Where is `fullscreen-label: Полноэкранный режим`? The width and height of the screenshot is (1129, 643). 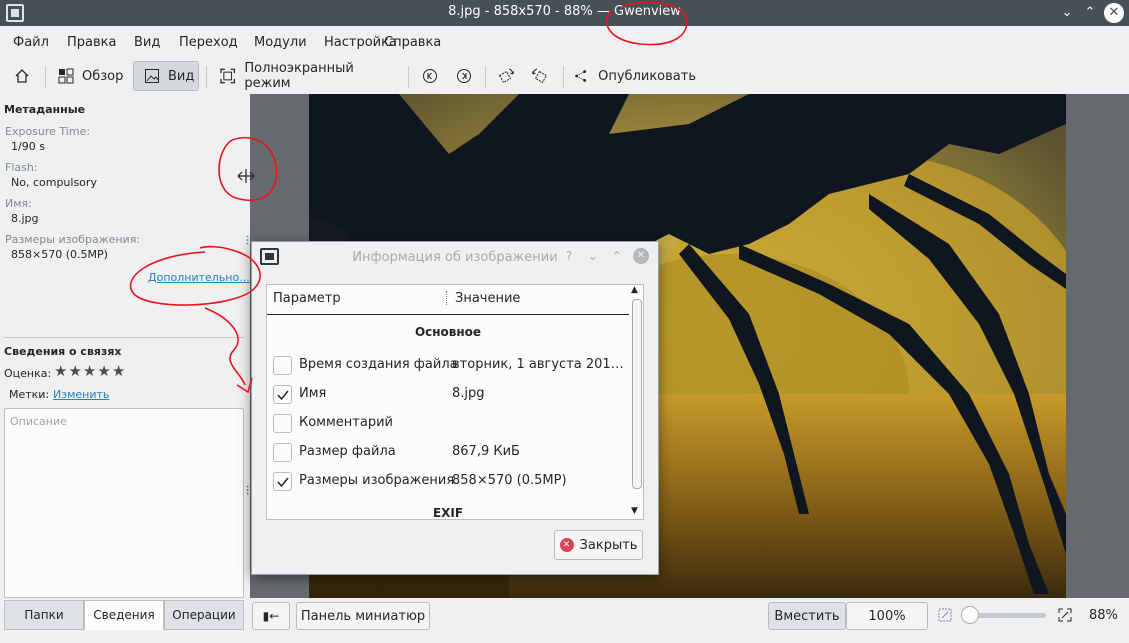
fullscreen-label: Полноэкранный режим is located at coordinates (299, 76).